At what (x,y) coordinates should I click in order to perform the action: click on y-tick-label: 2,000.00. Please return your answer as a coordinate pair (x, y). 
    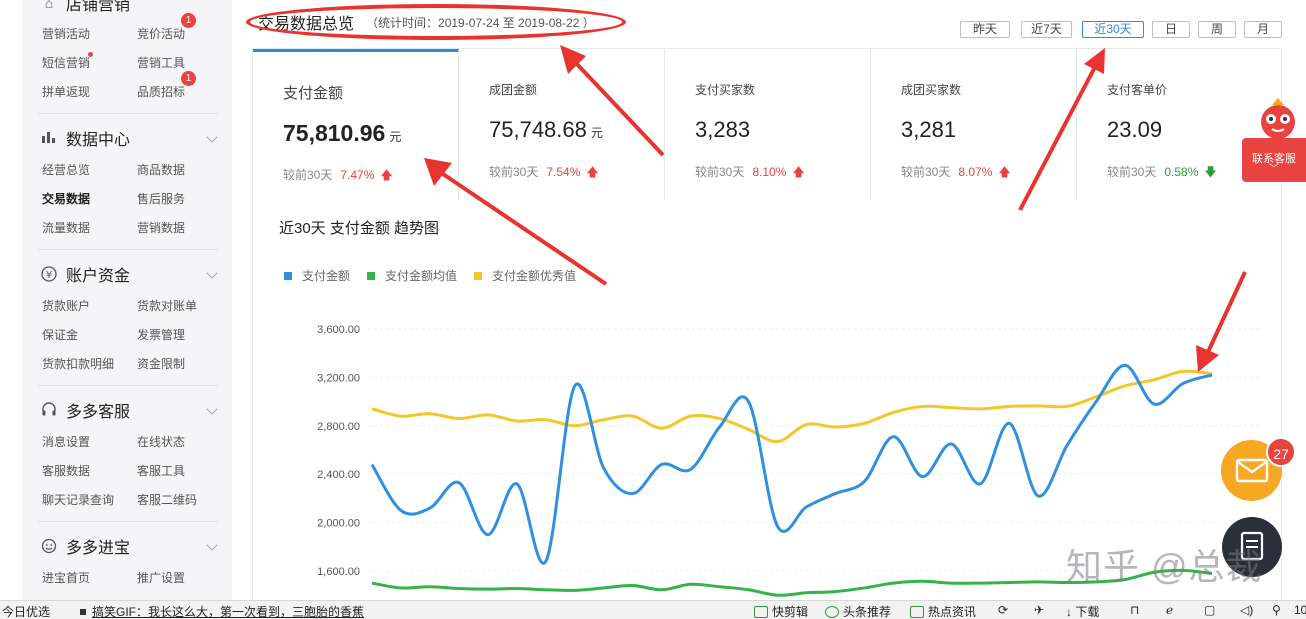
    Looking at the image, I should click on (338, 524).